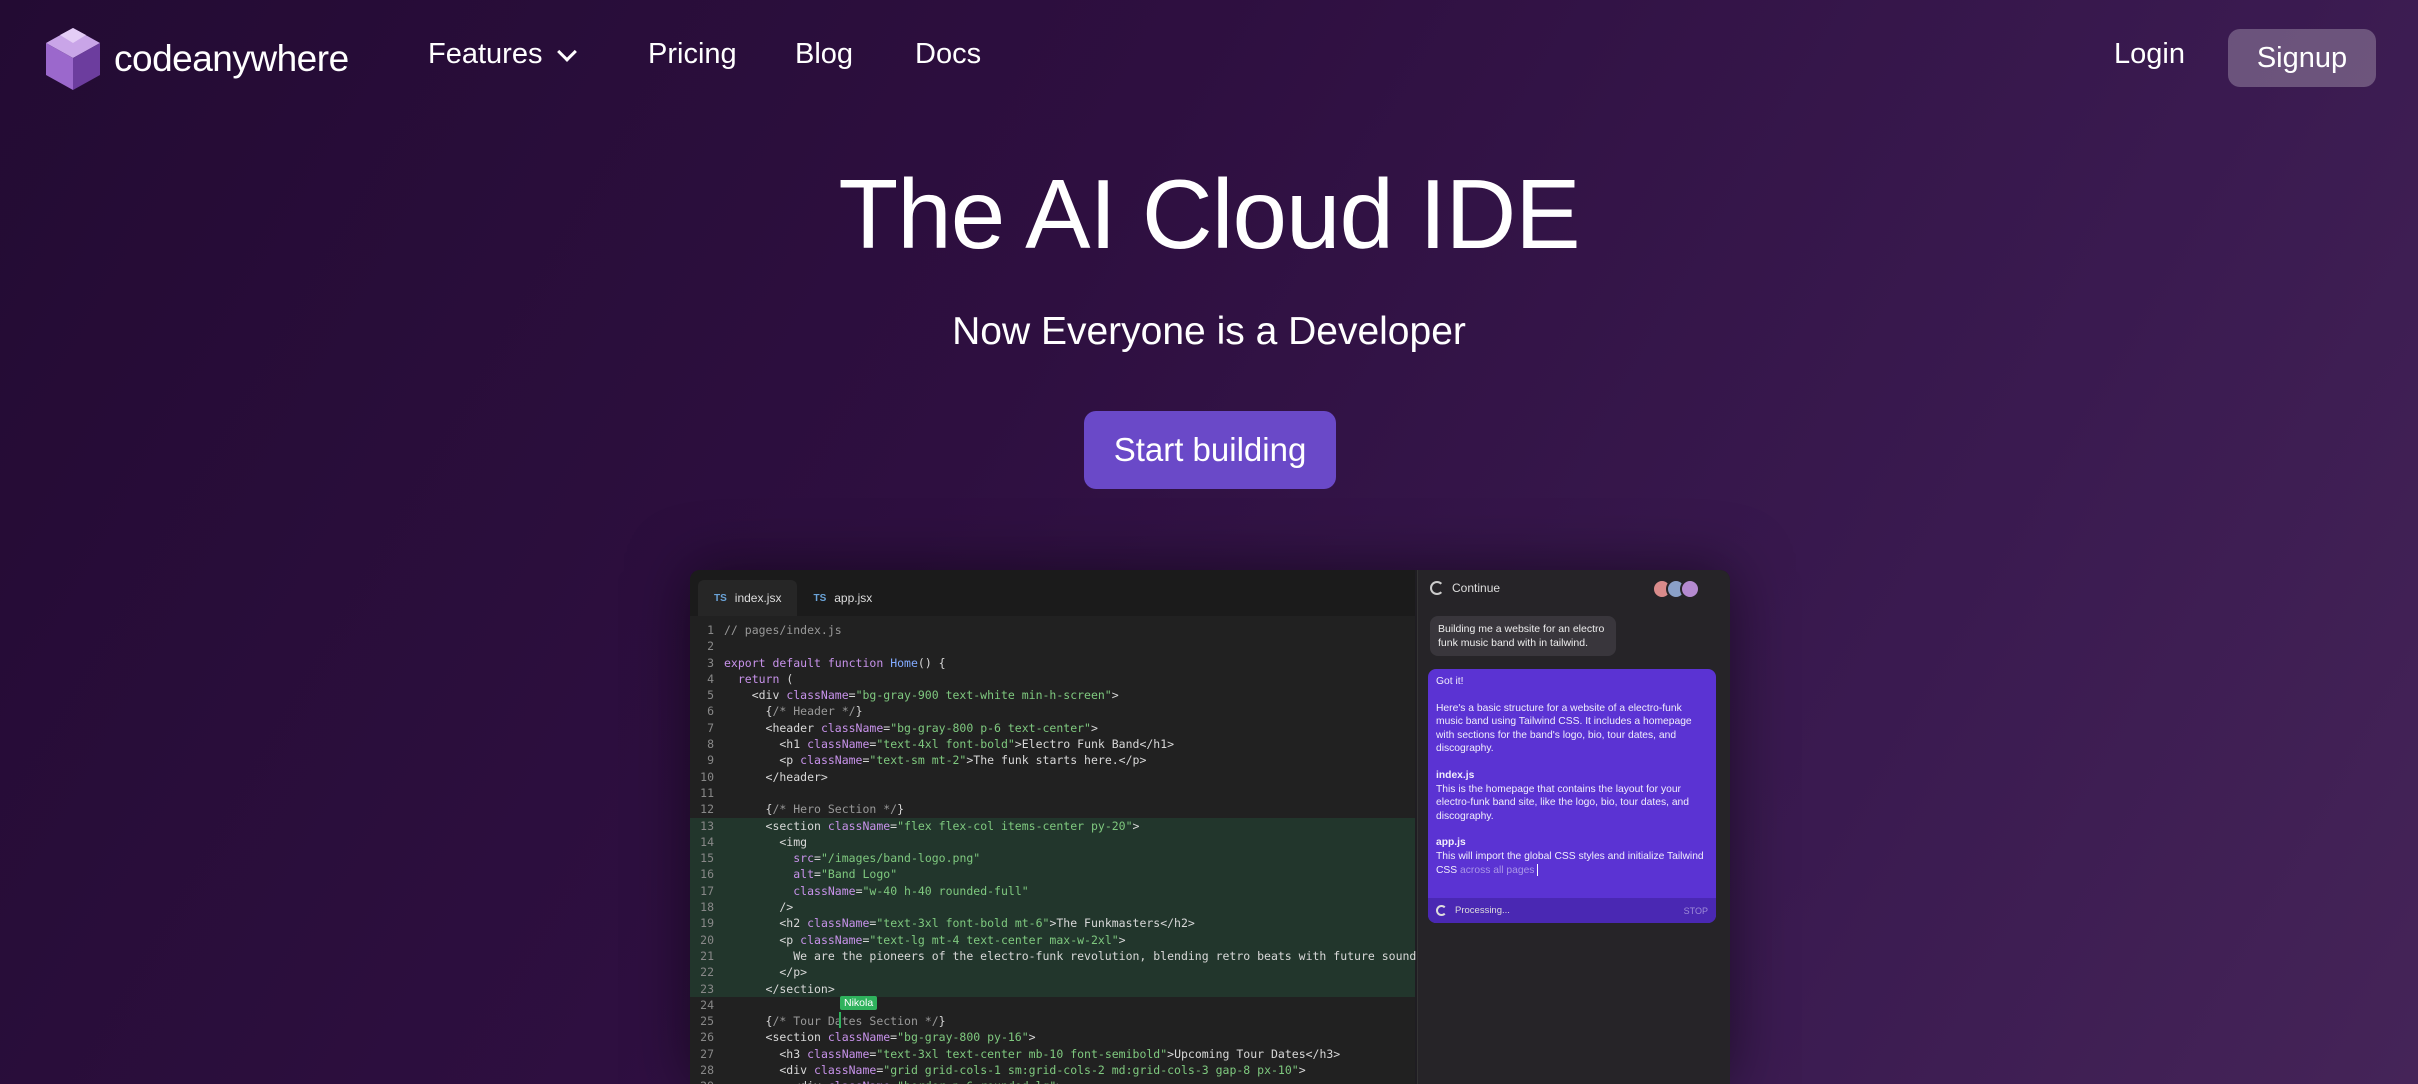  I want to click on login-link: Login, so click(2149, 54).